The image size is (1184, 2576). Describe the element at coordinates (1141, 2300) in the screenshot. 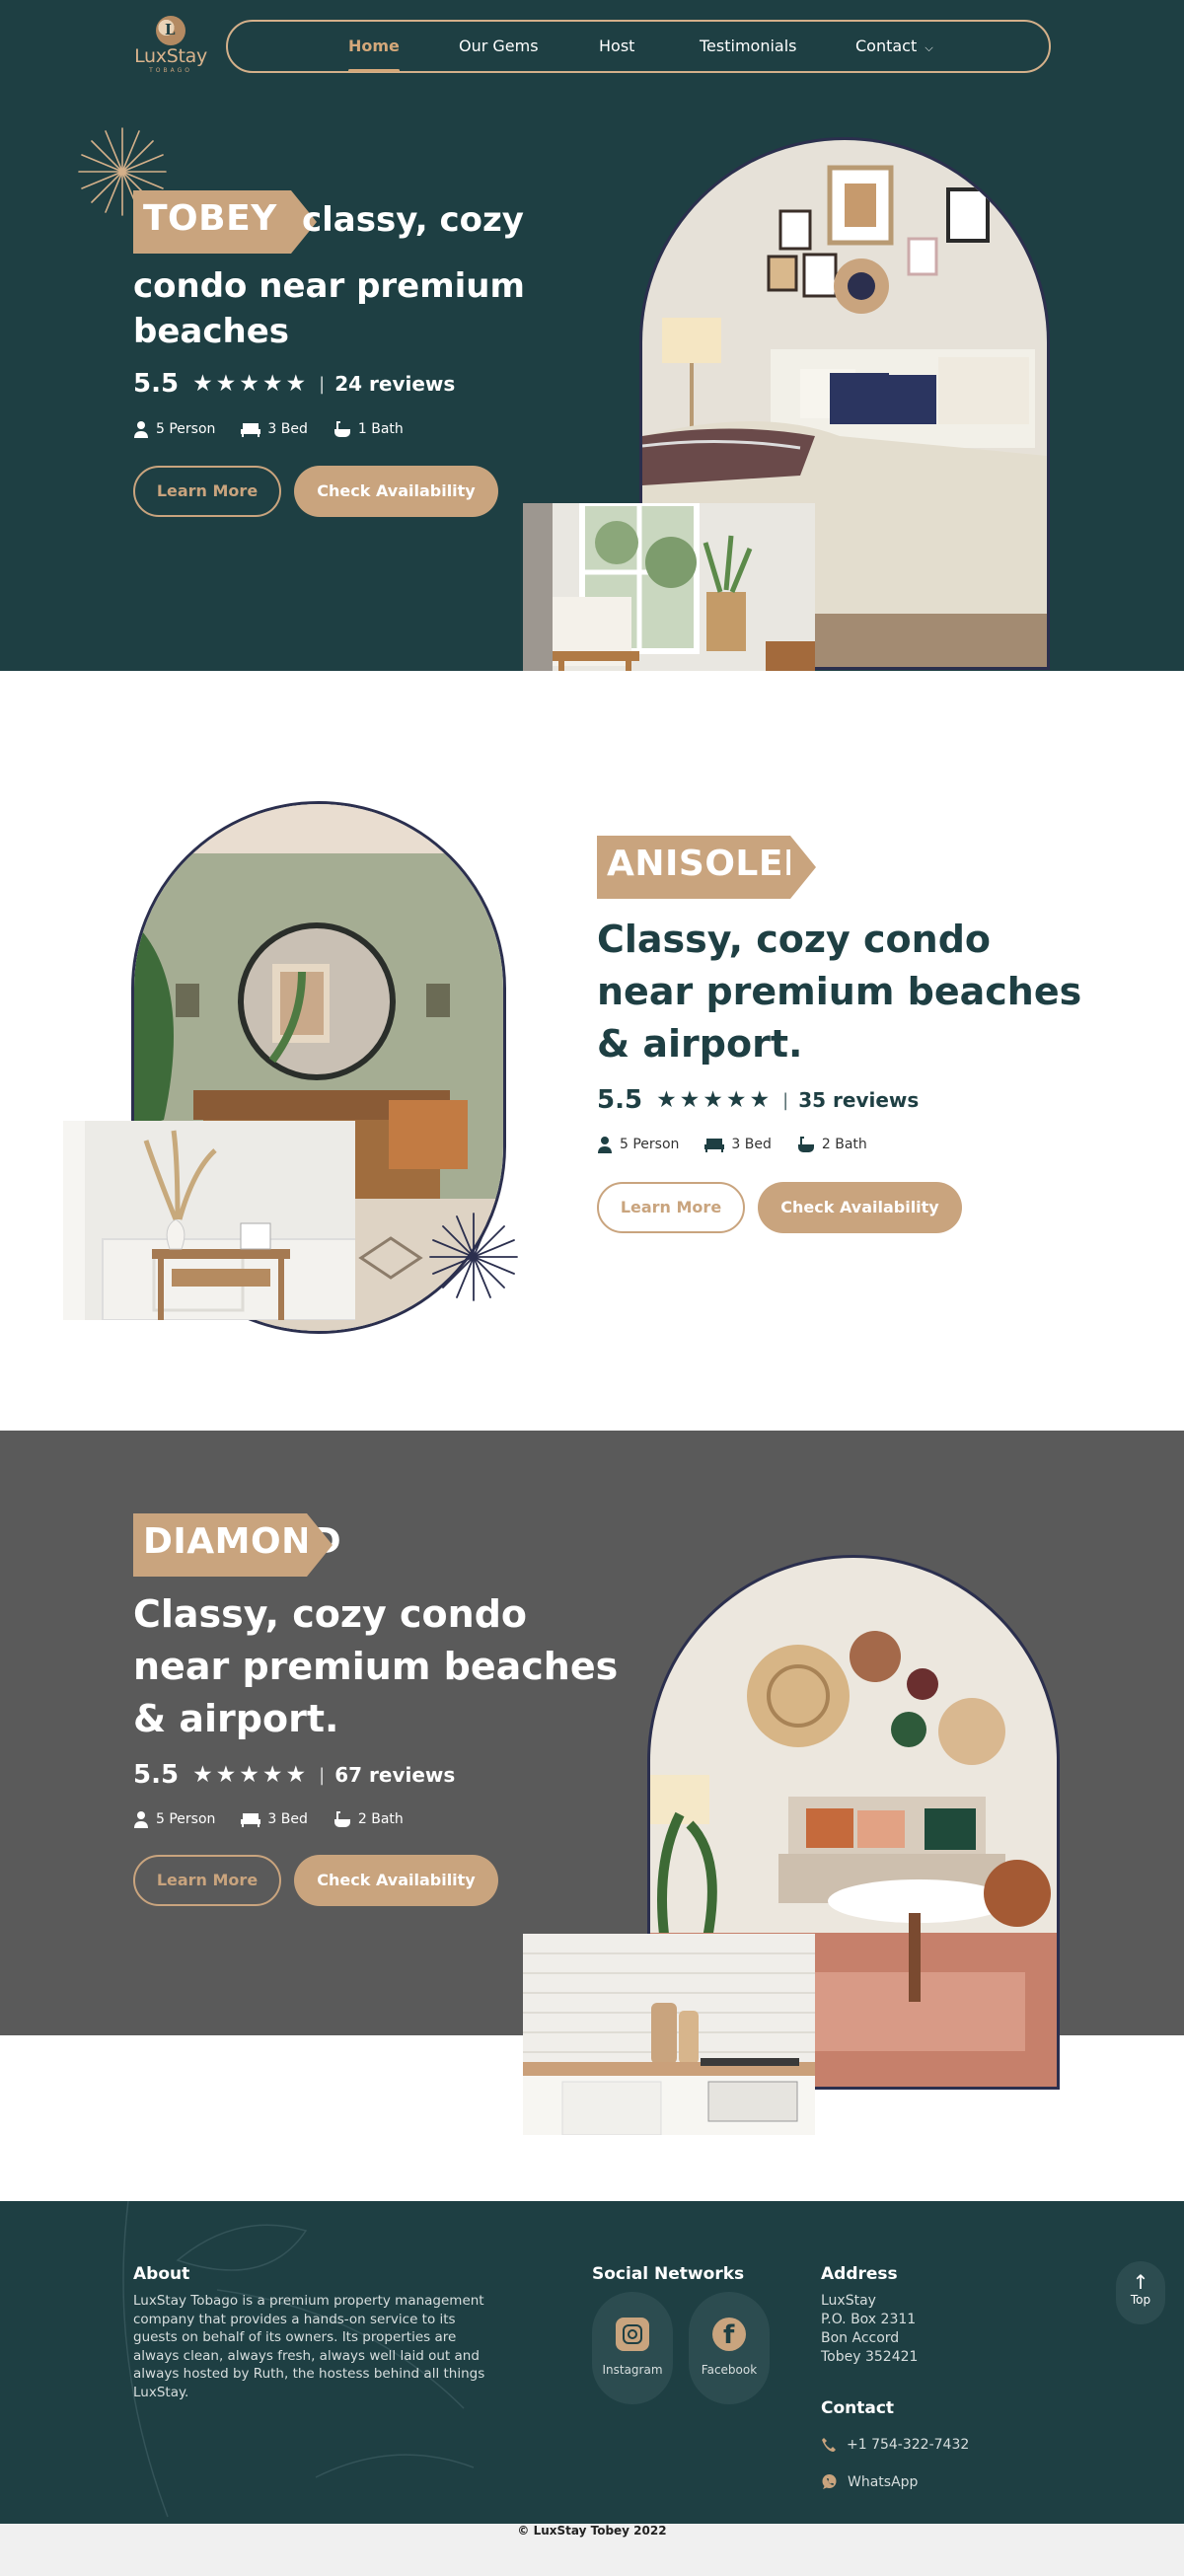

I see `back-to-top-label: Top` at that location.